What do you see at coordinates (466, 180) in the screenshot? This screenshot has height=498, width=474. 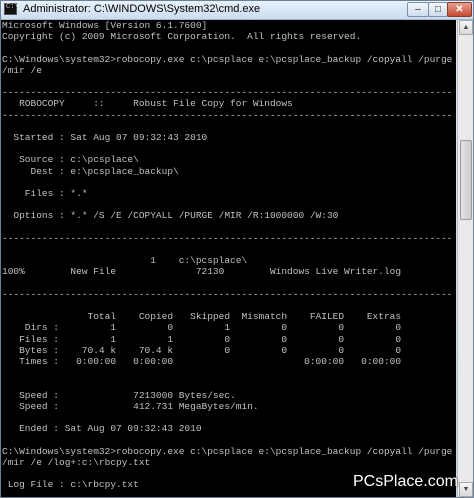 I see `scrollbar-thumb` at bounding box center [466, 180].